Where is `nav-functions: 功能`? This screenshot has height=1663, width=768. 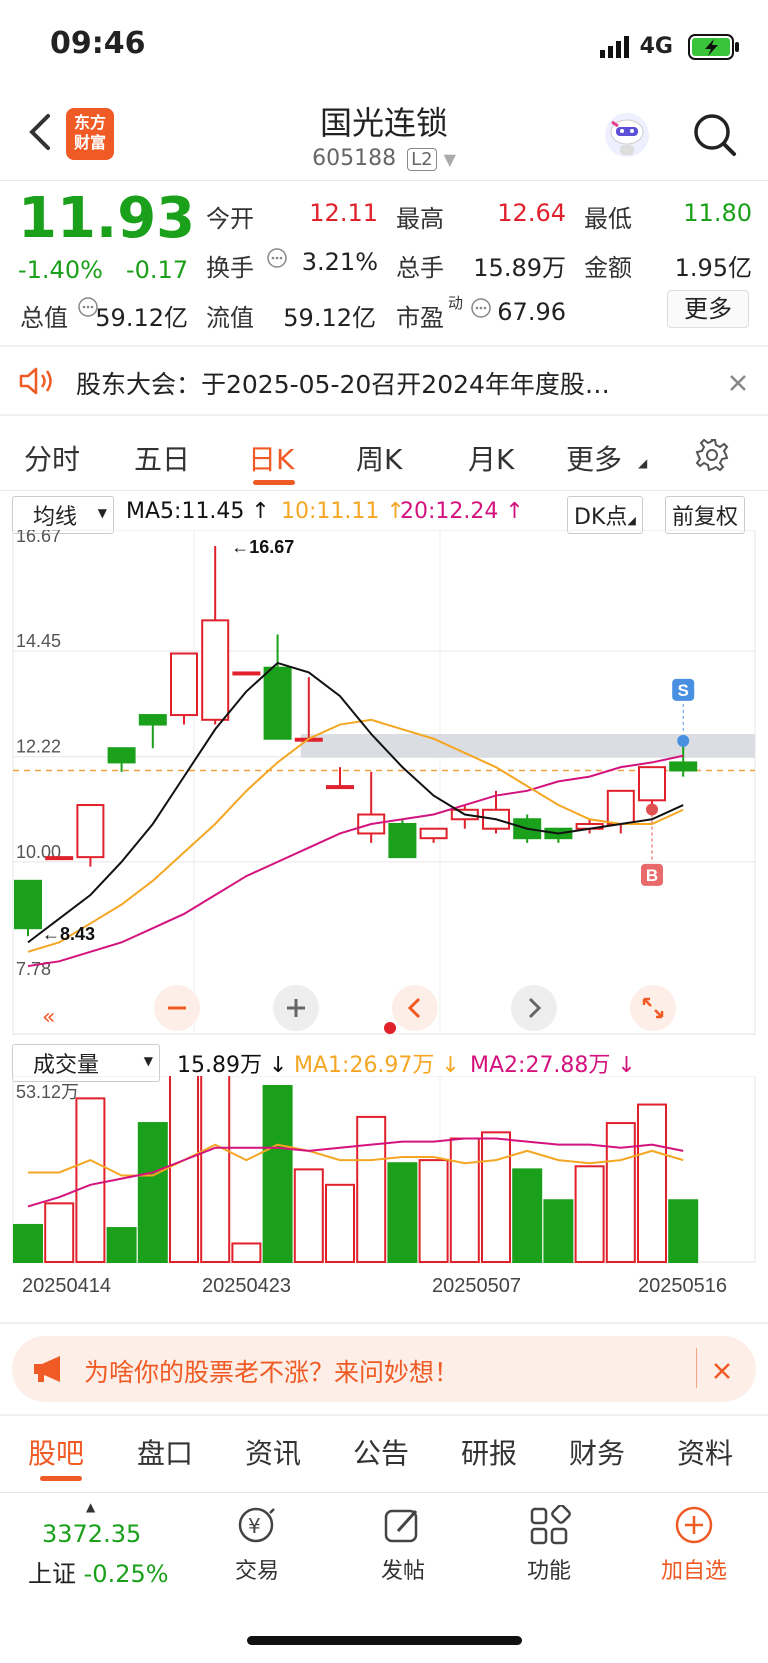 nav-functions: 功能 is located at coordinates (549, 1544).